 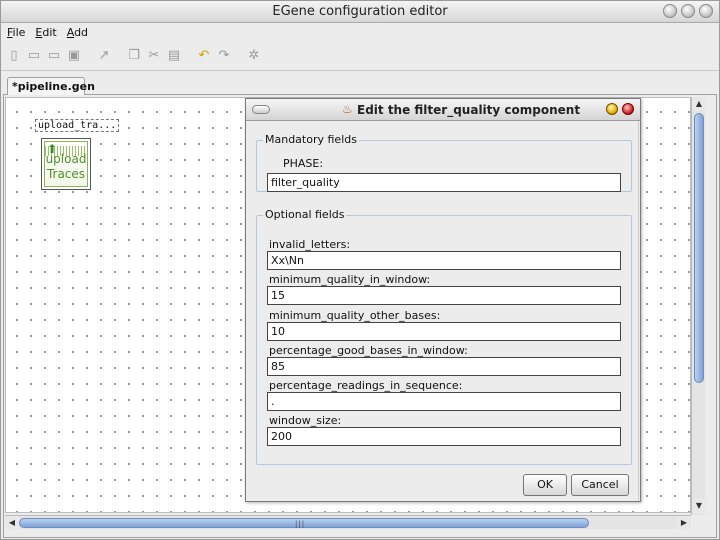 What do you see at coordinates (303, 163) in the screenshot?
I see `phase-label: PHASE:` at bounding box center [303, 163].